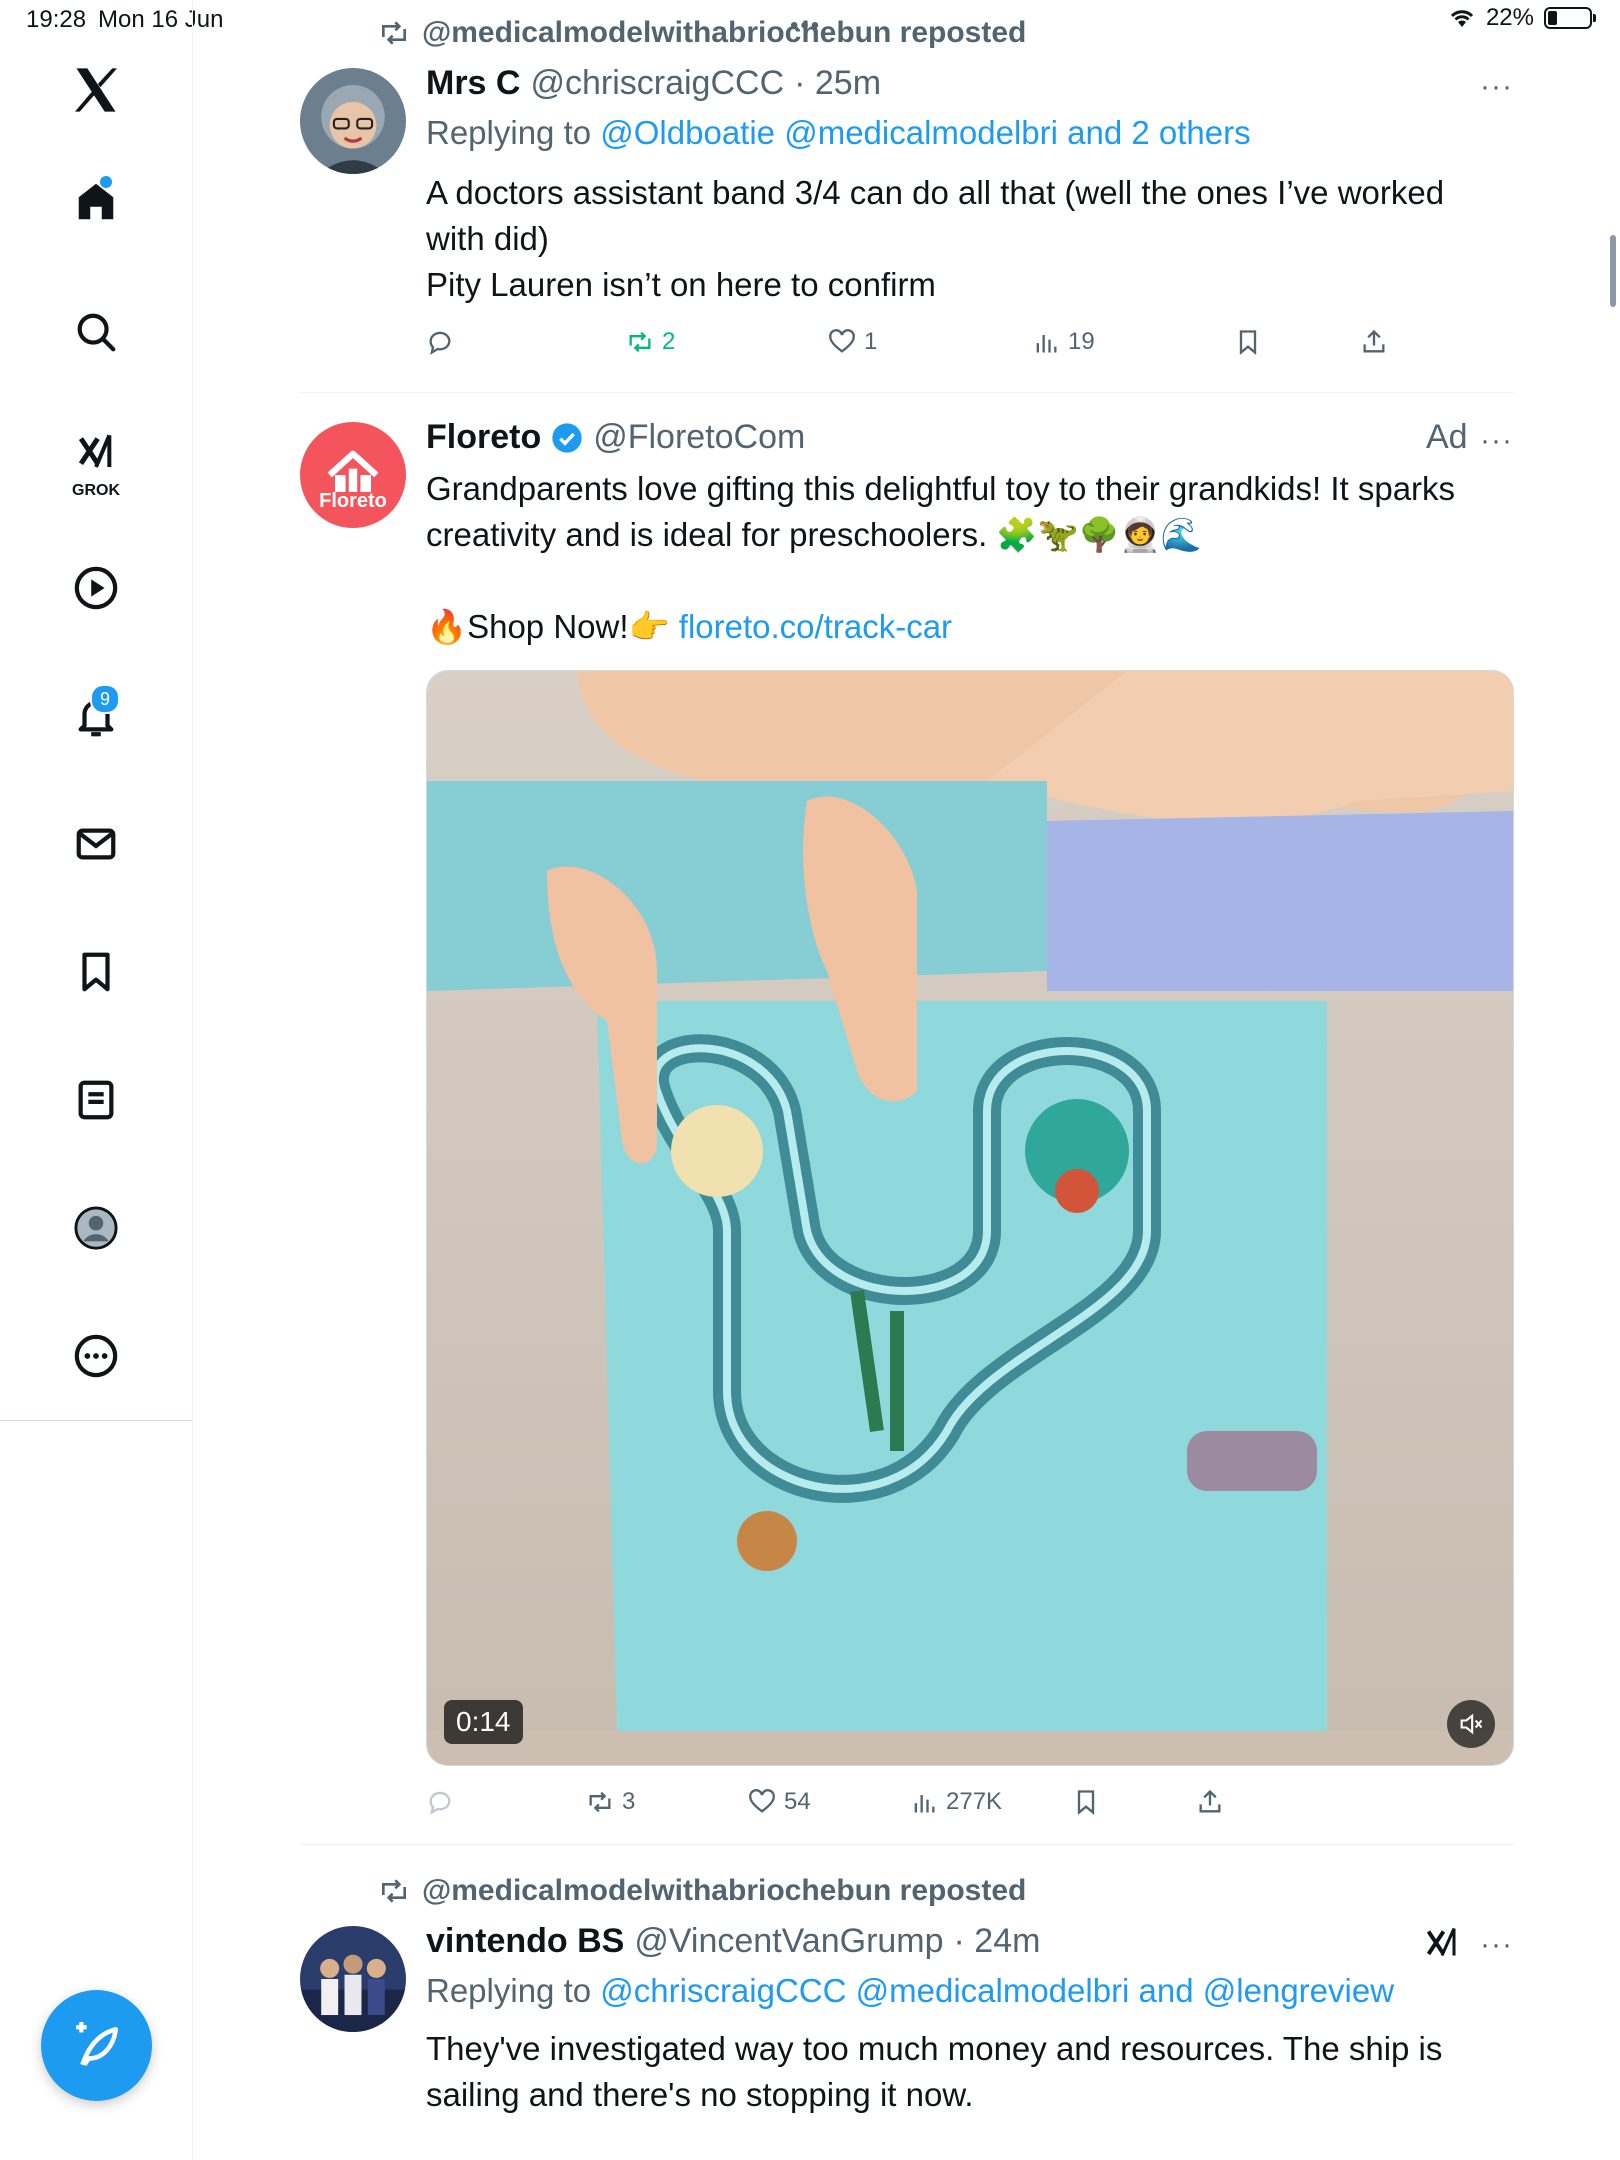  I want to click on author-name: Floreto, so click(483, 437).